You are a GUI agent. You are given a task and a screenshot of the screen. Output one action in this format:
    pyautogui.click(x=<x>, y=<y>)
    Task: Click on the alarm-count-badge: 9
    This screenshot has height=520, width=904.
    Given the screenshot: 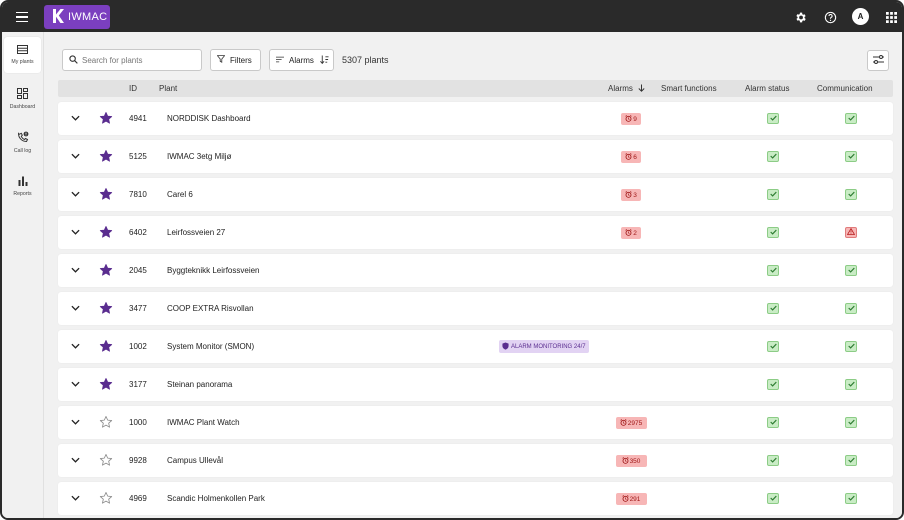 What is the action you would take?
    pyautogui.click(x=631, y=119)
    